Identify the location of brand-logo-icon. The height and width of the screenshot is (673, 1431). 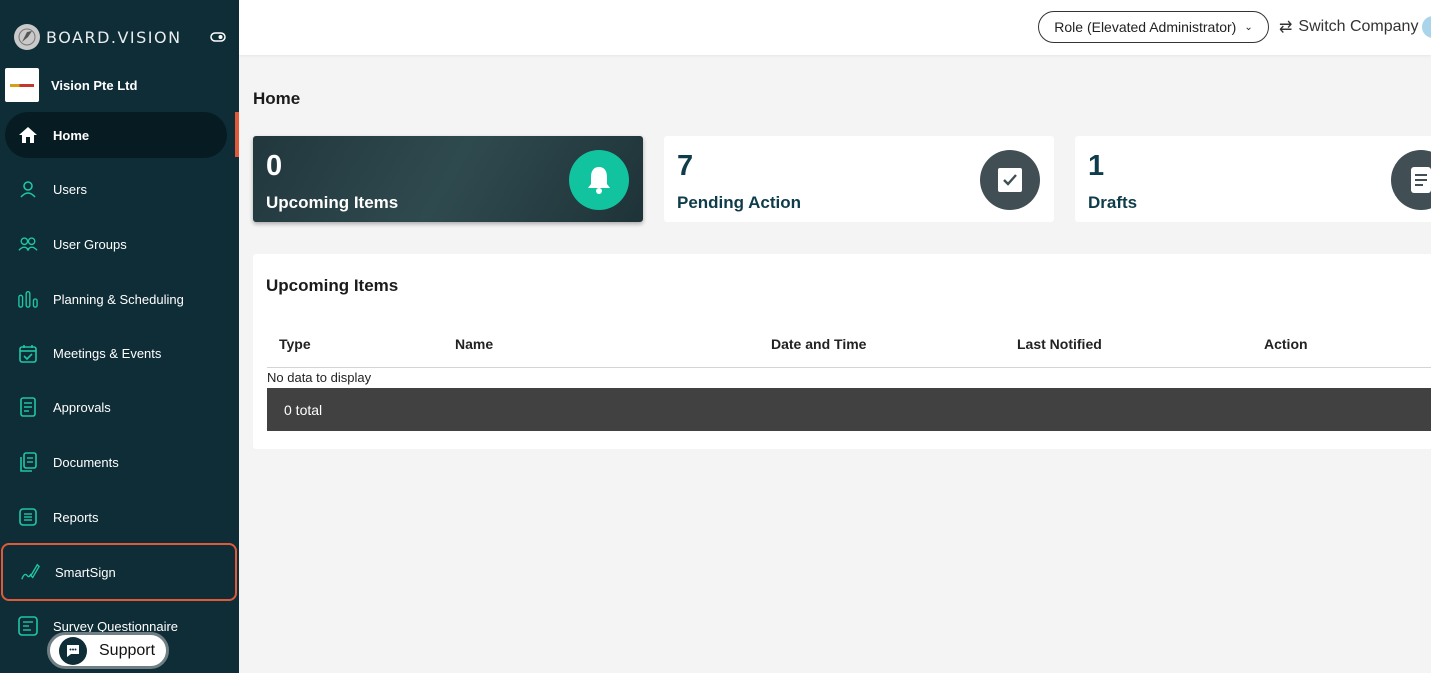
(27, 37).